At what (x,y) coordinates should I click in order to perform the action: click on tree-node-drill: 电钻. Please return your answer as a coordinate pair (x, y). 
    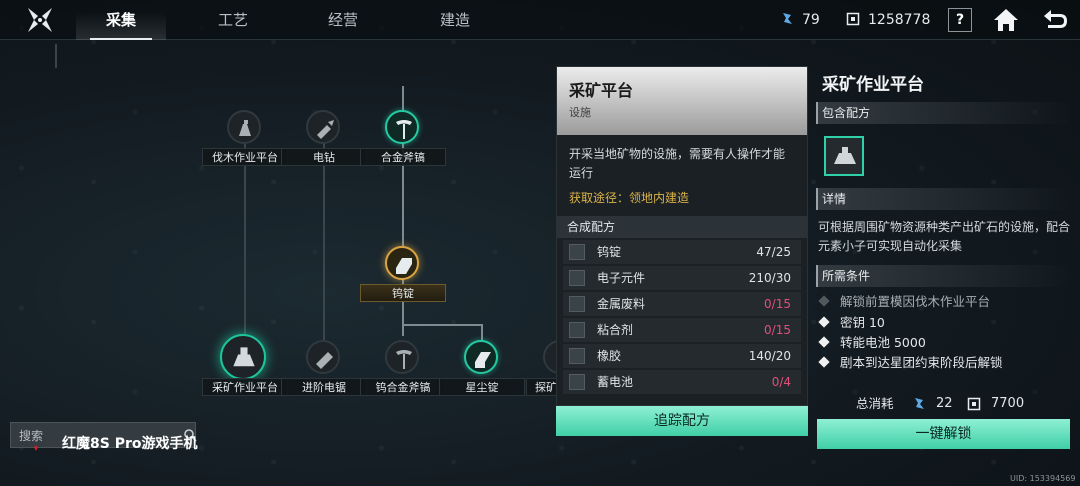
    Looking at the image, I should click on (324, 146).